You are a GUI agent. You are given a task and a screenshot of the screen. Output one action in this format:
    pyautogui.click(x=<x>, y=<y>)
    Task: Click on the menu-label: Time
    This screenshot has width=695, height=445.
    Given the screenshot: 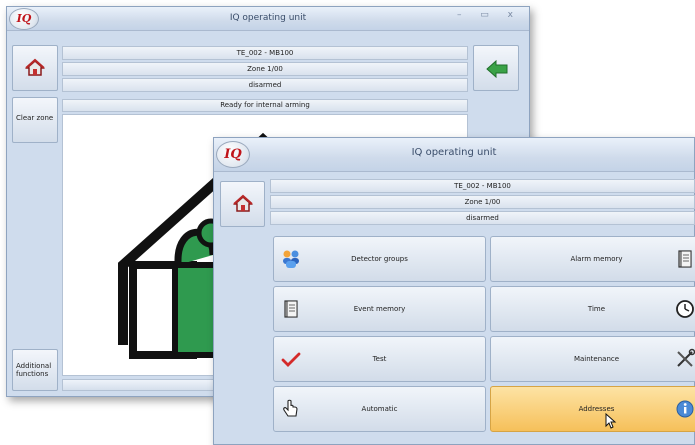 What is the action you would take?
    pyautogui.click(x=596, y=309)
    